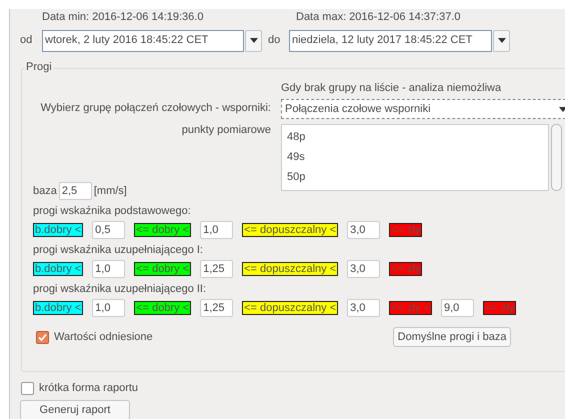  Describe the element at coordinates (118, 250) in the screenshot. I see `threshold-title: progi wskaźnika uzupełniającego I:` at that location.